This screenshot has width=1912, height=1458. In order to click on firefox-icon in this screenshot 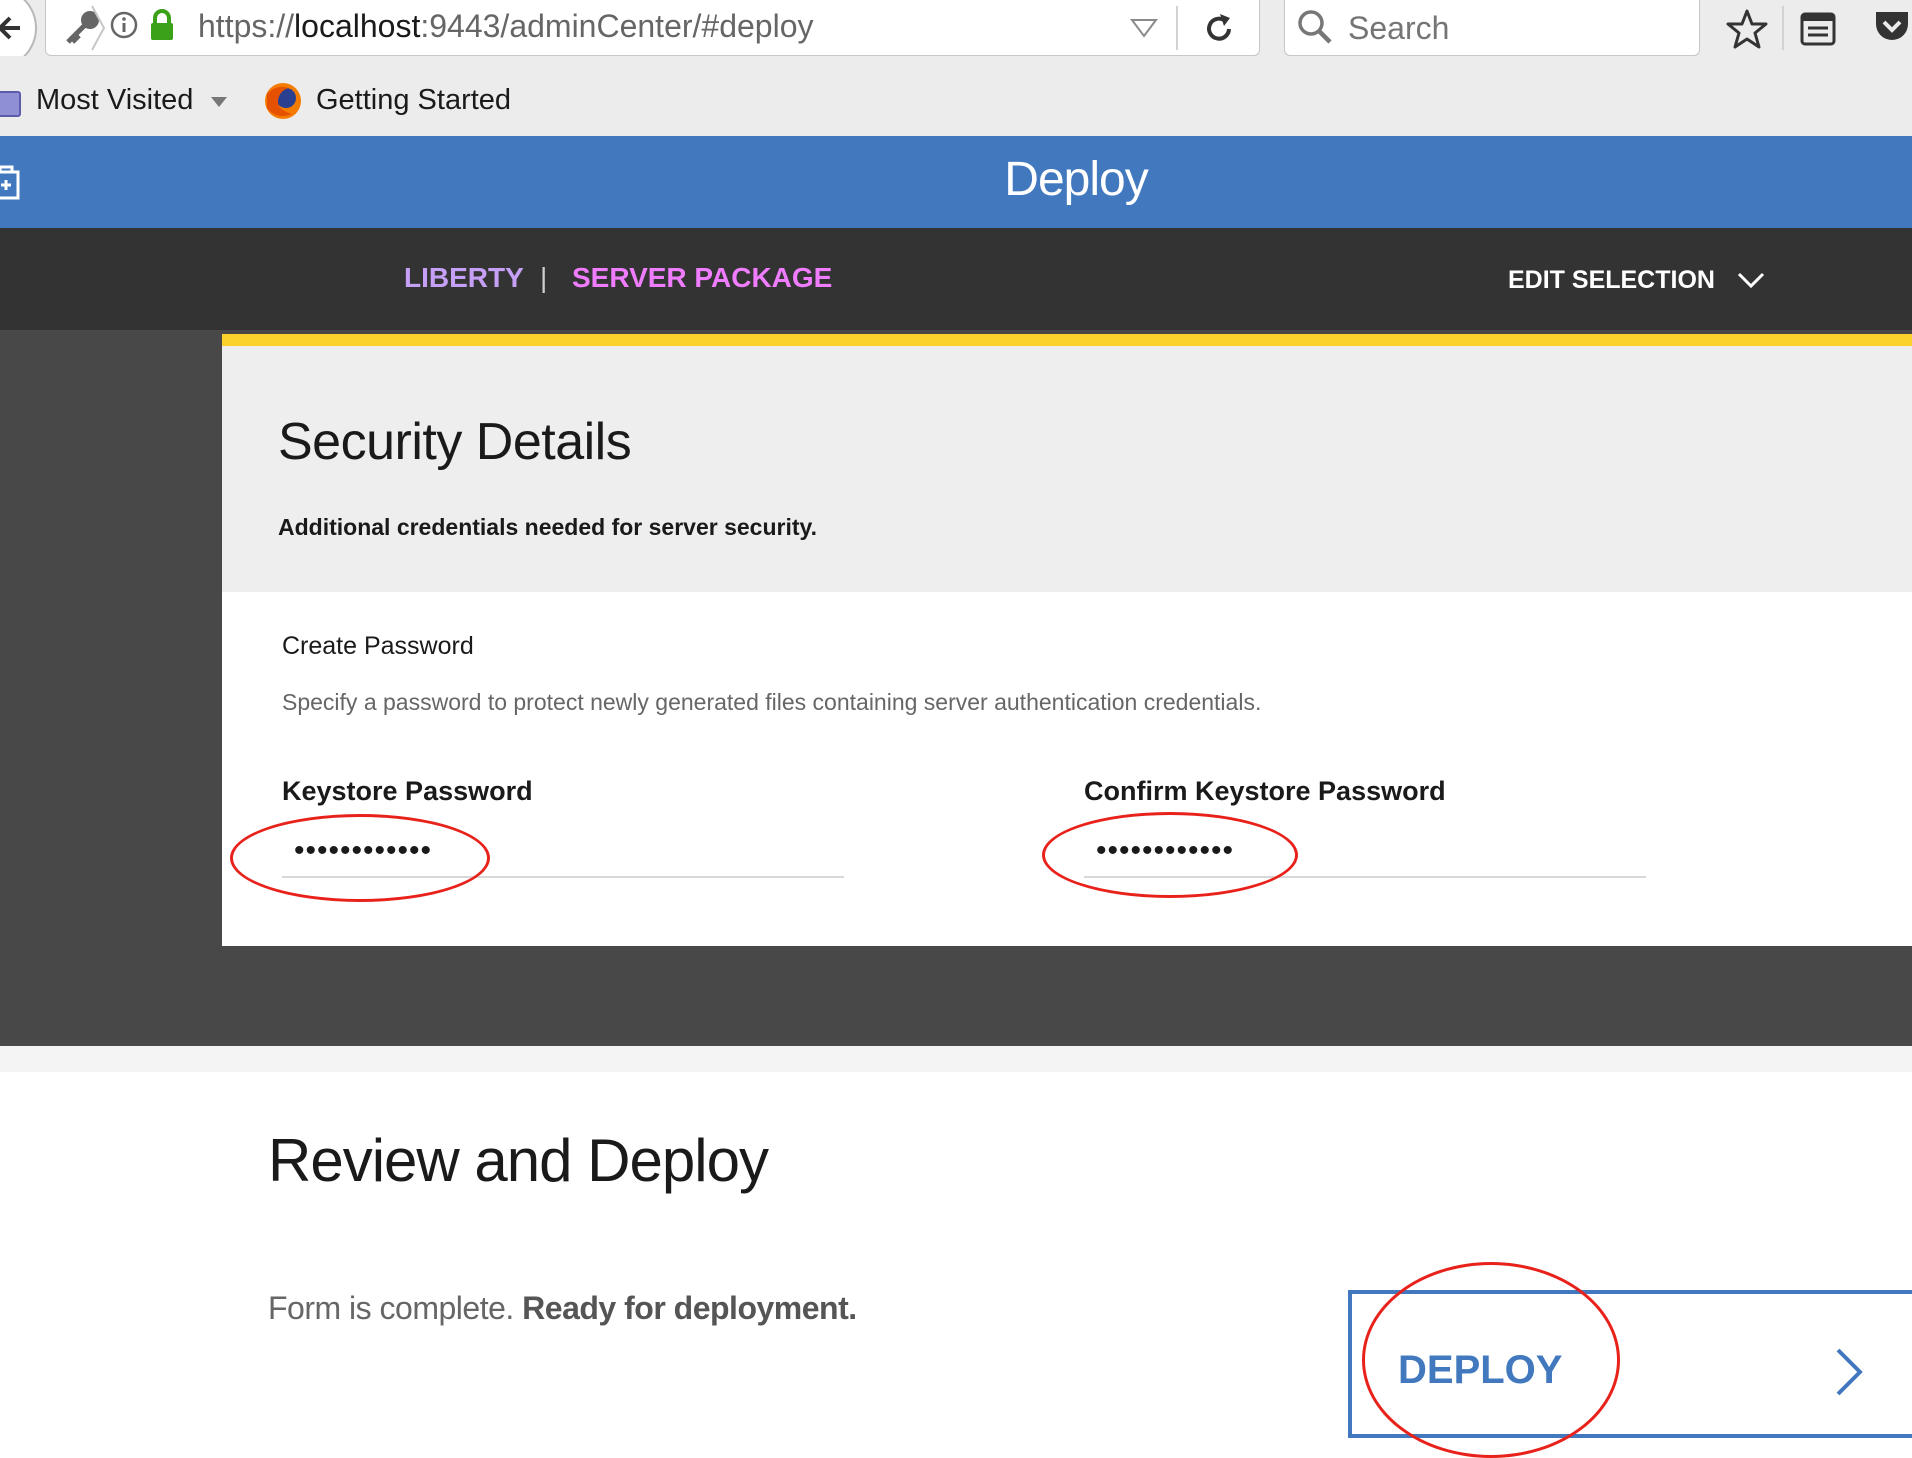, I will do `click(283, 101)`.